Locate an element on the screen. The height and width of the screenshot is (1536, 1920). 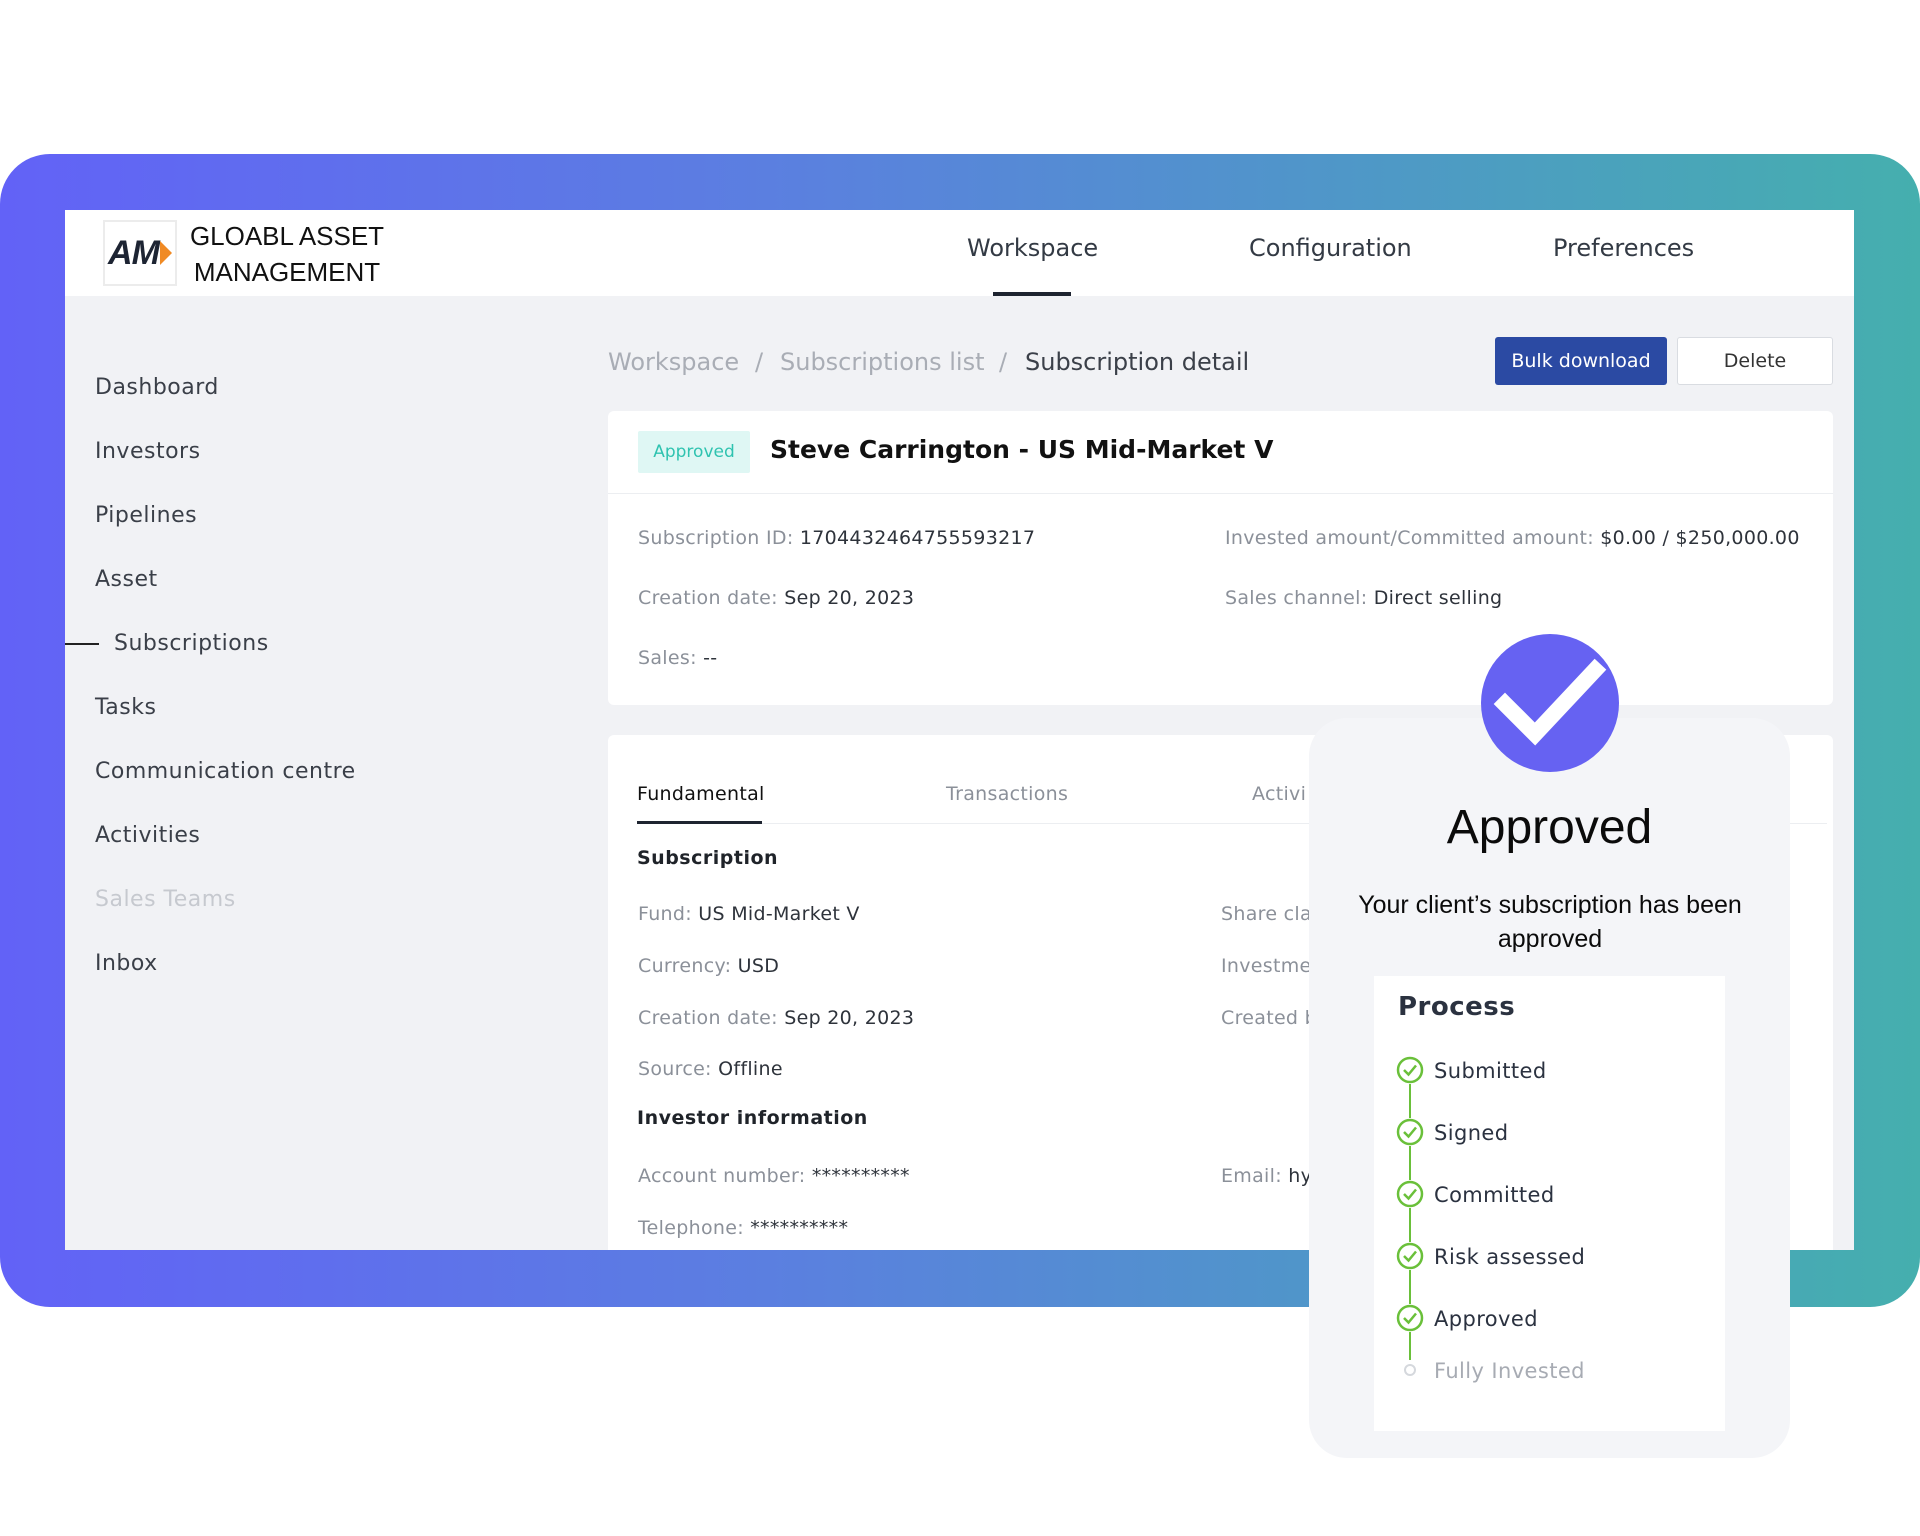
step-risk-assessed: Risk assessed is located at coordinates (1510, 1257).